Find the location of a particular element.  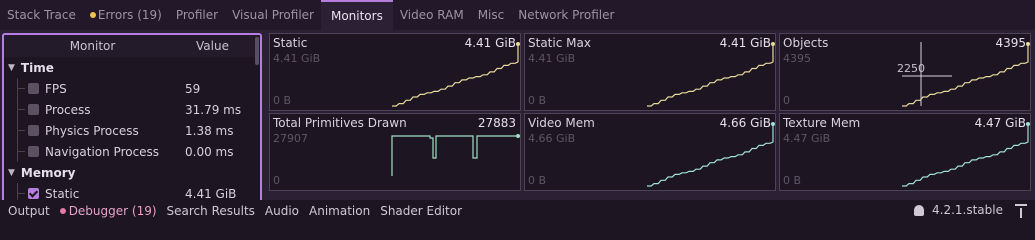

bottom-tab-shader-editor: Shader Editor is located at coordinates (421, 211).